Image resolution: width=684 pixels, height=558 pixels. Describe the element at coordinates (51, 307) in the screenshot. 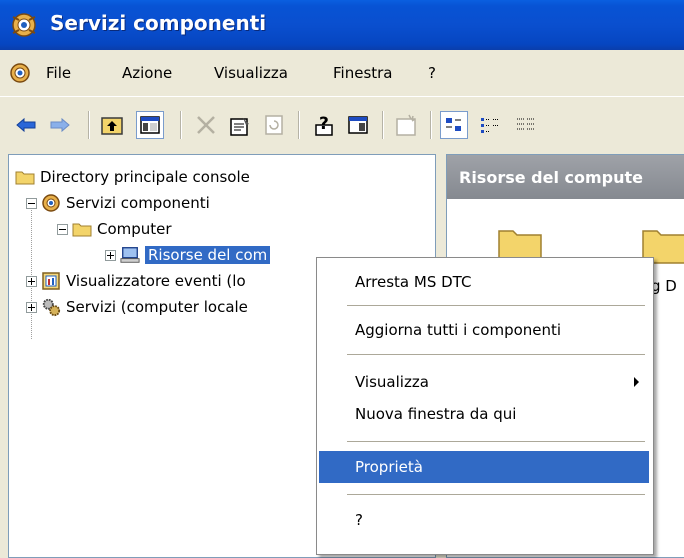

I see `services-icon` at that location.